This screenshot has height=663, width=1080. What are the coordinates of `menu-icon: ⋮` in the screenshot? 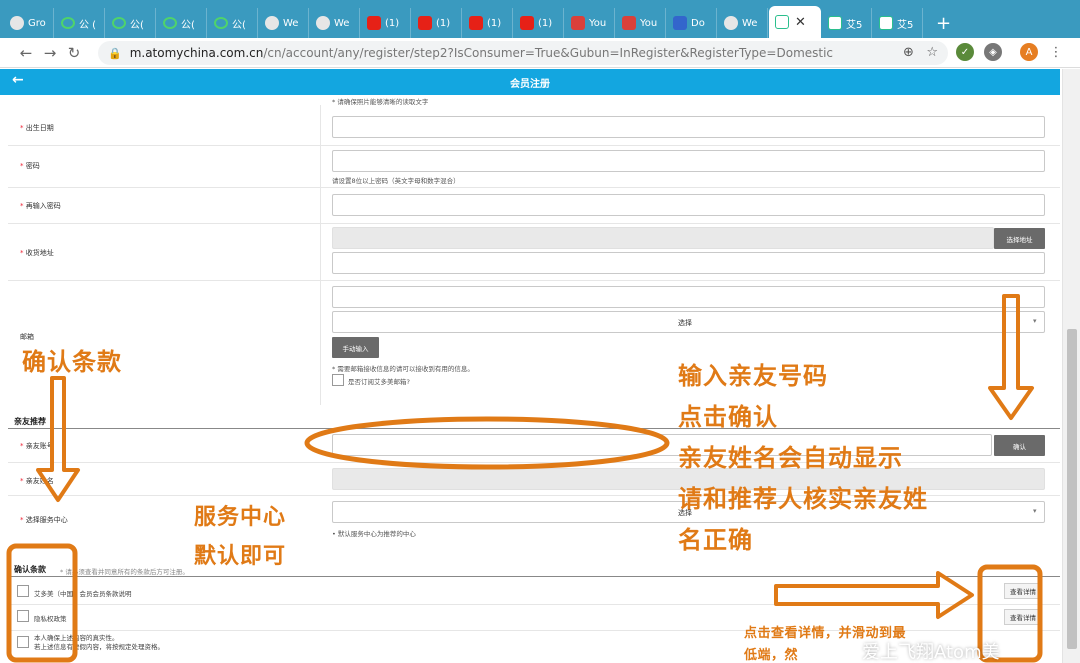 It's located at (1056, 52).